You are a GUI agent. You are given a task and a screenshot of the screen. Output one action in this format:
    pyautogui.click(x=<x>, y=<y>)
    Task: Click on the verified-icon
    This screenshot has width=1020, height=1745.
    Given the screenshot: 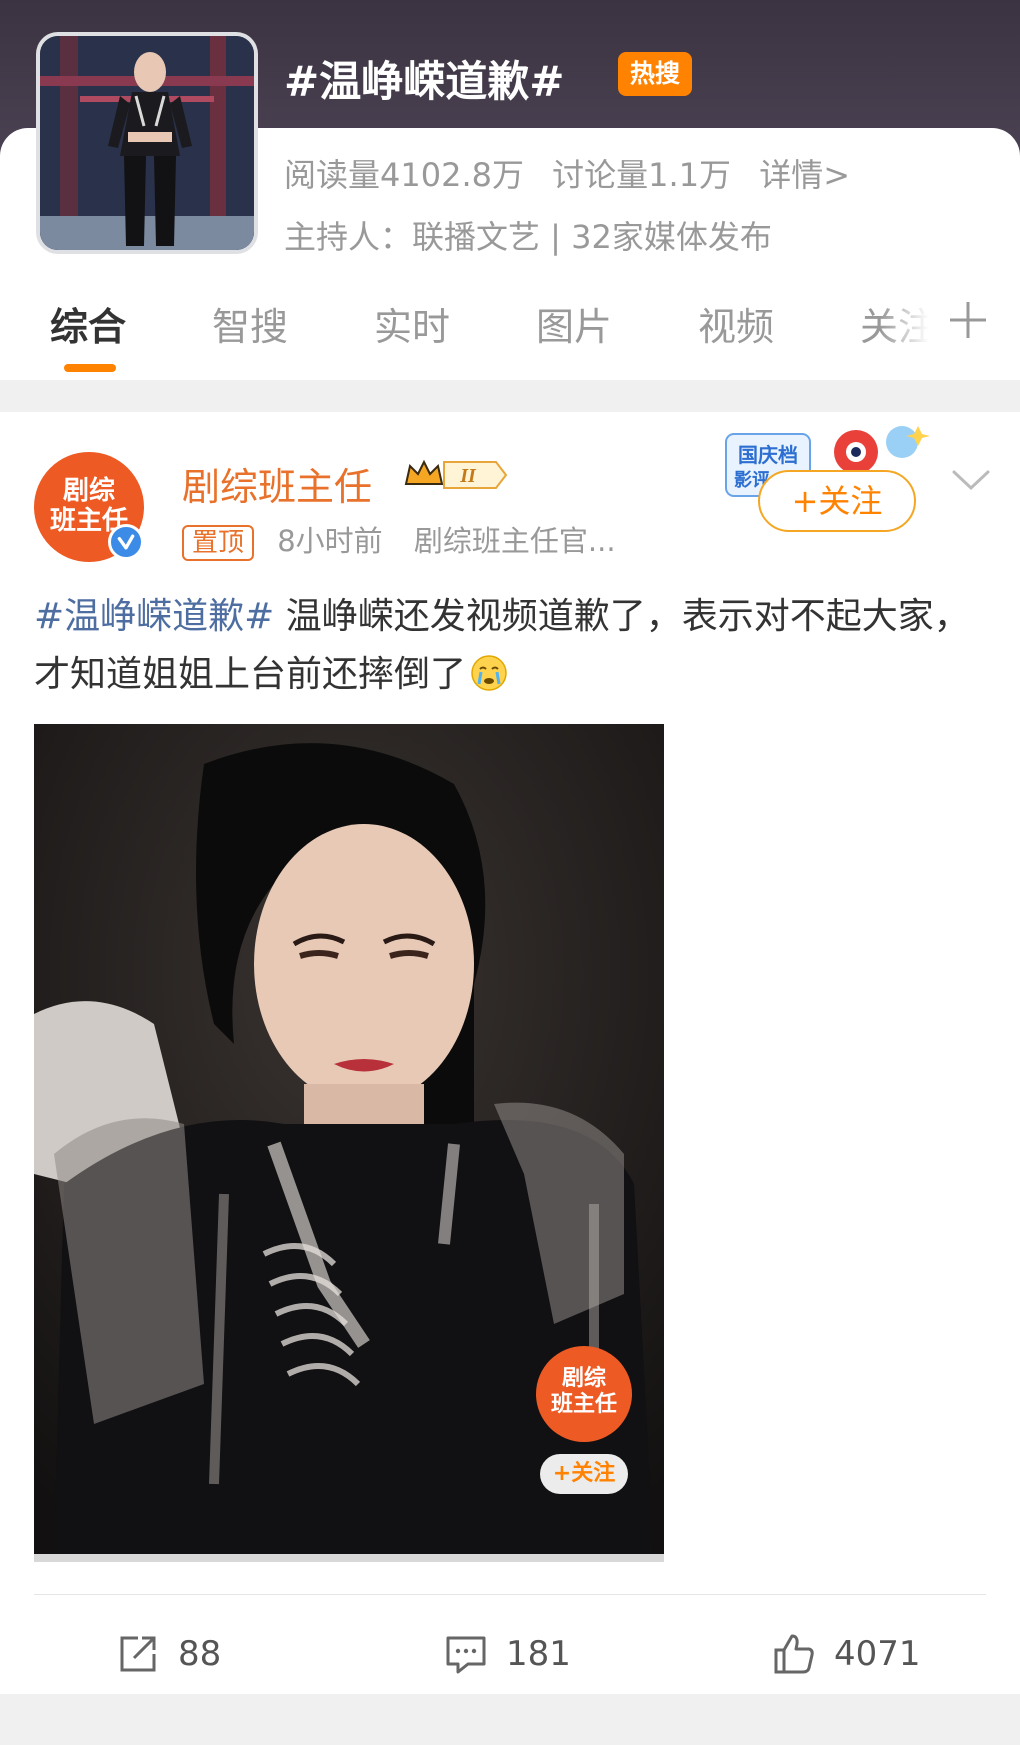 What is the action you would take?
    pyautogui.click(x=126, y=542)
    